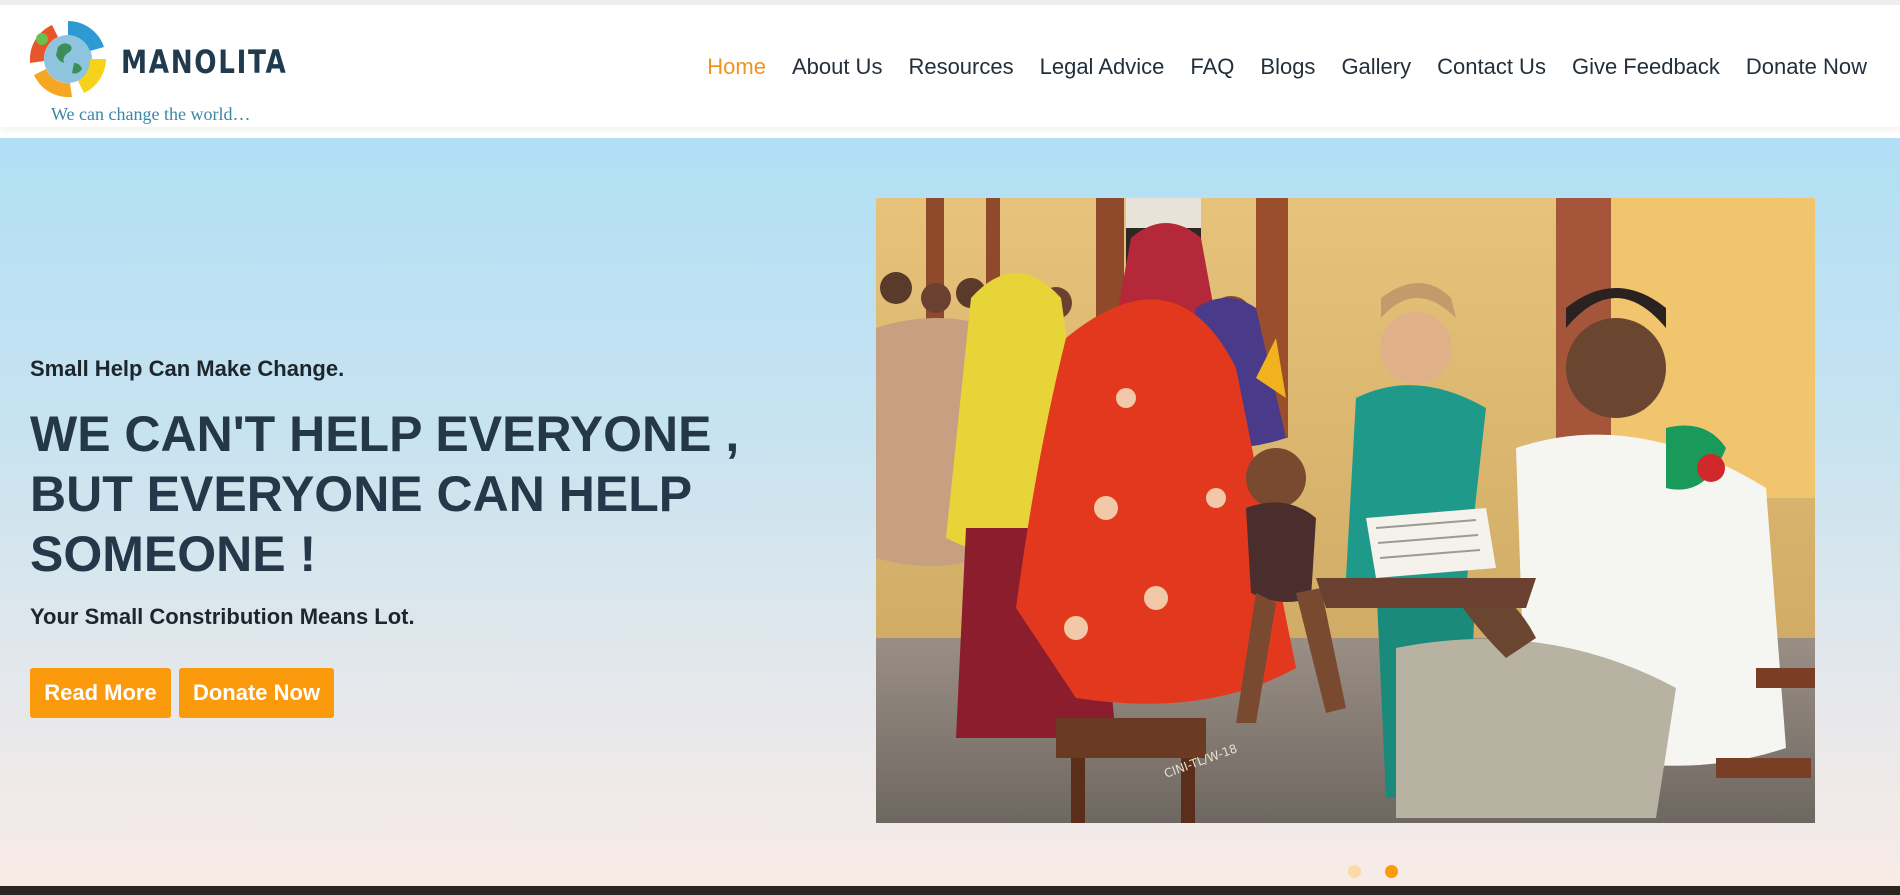 The width and height of the screenshot is (1900, 895). Describe the element at coordinates (1373, 871) in the screenshot. I see `slider-dots` at that location.